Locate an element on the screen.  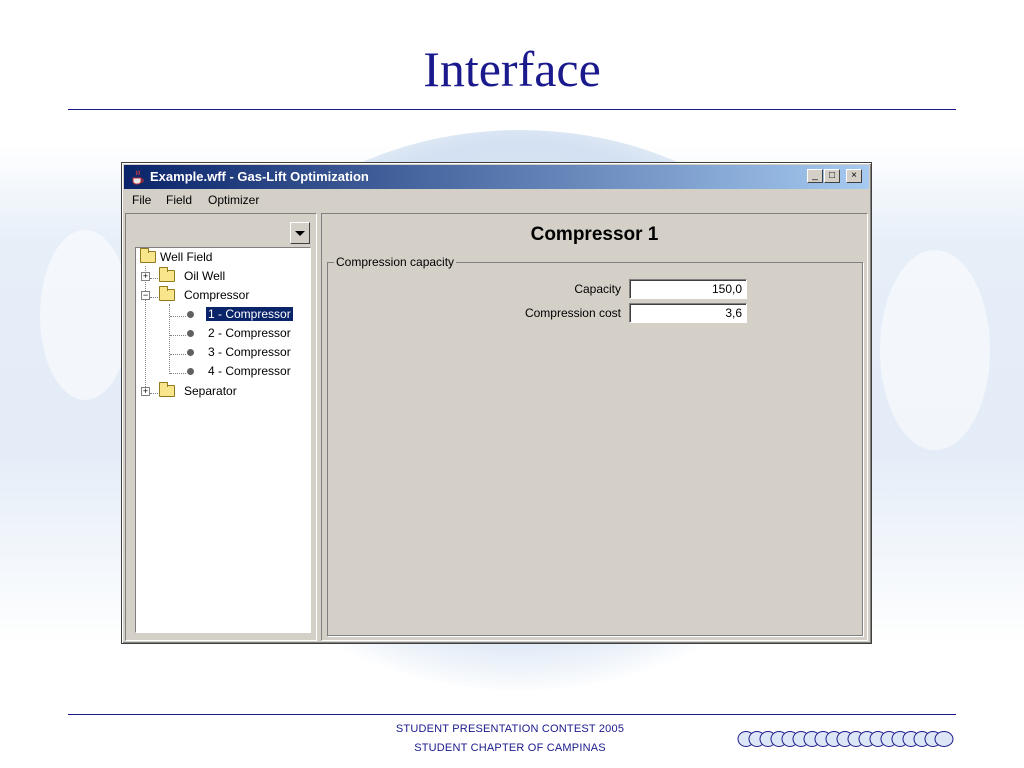
window-title: Example.wff - Gas-Lift Optimization is located at coordinates (259, 176).